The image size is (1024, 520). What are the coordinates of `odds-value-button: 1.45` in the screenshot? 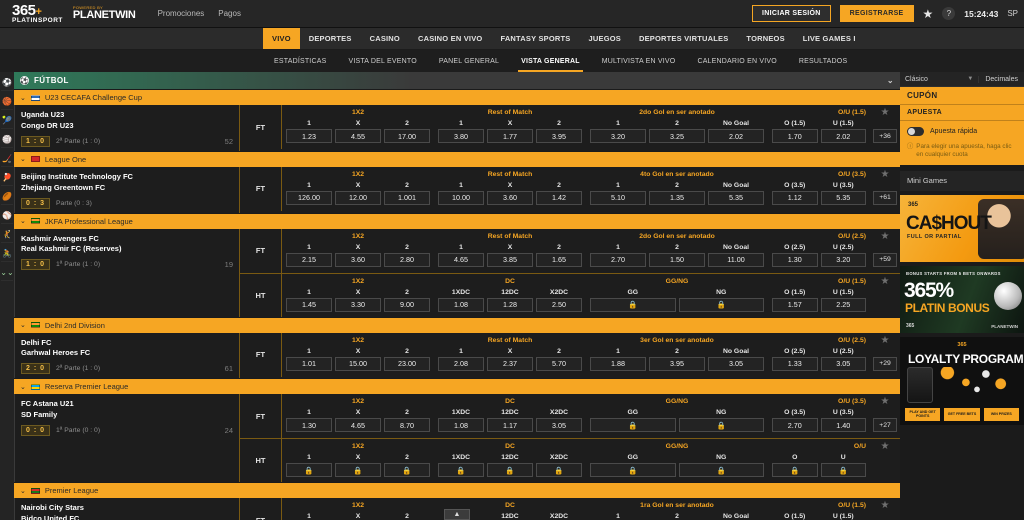 It's located at (309, 304).